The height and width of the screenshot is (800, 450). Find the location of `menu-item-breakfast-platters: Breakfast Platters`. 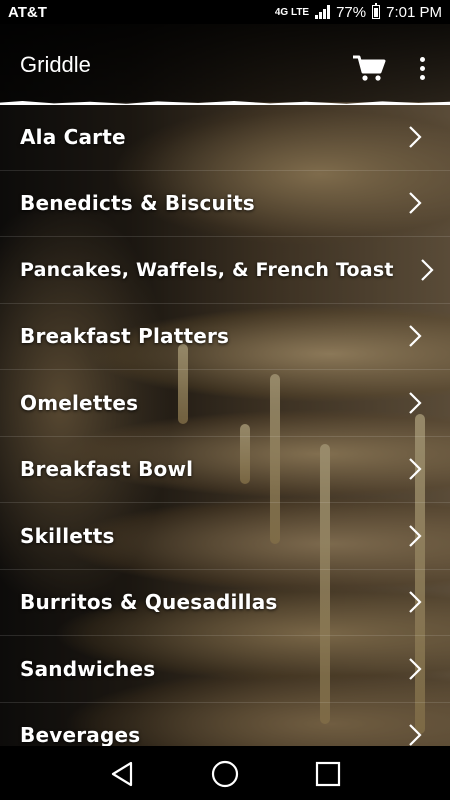

menu-item-breakfast-platters: Breakfast Platters is located at coordinates (225, 337).